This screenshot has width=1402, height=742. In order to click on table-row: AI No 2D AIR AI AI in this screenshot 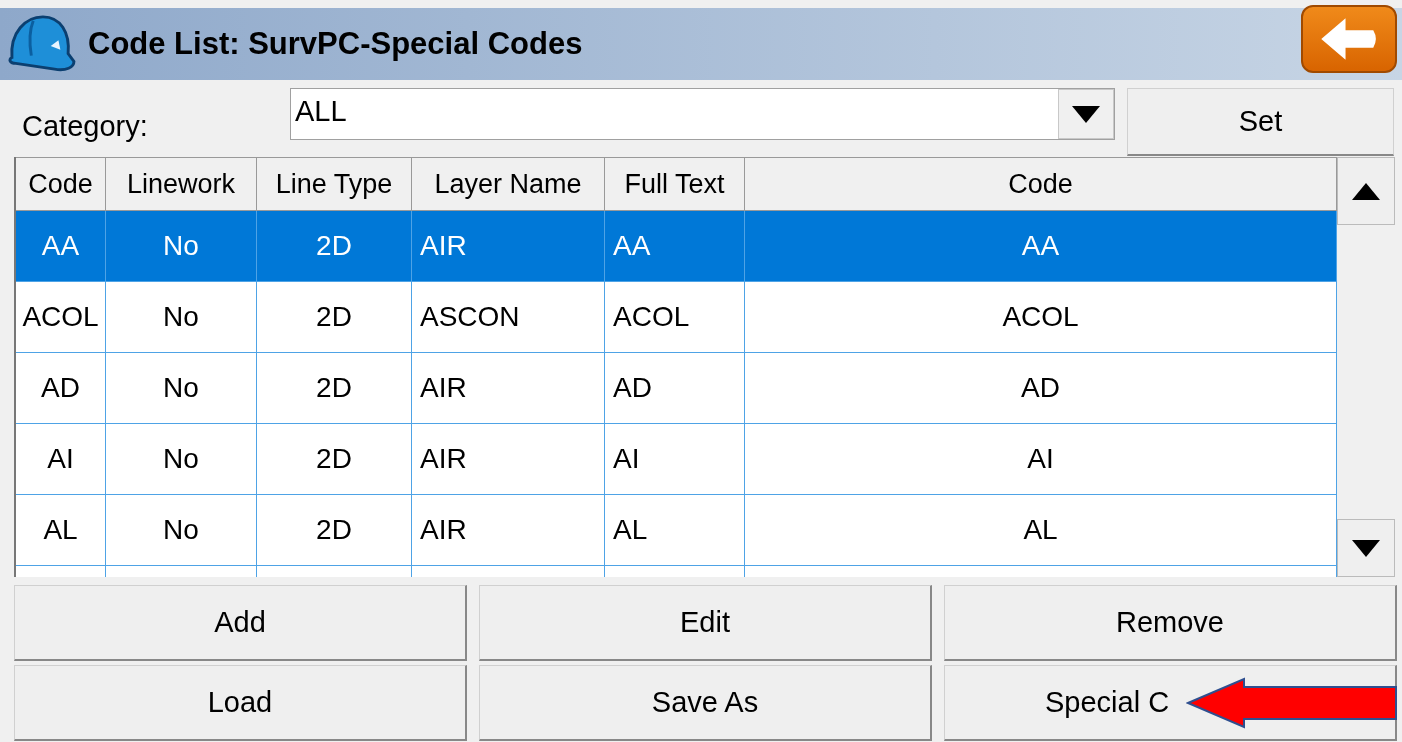, I will do `click(676, 459)`.